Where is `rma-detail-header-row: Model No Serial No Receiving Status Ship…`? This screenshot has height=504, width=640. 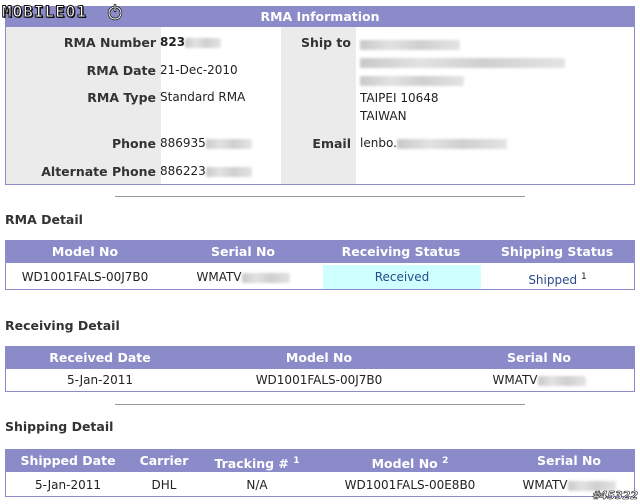
rma-detail-header-row: Model No Serial No Receiving Status Ship… is located at coordinates (320, 252).